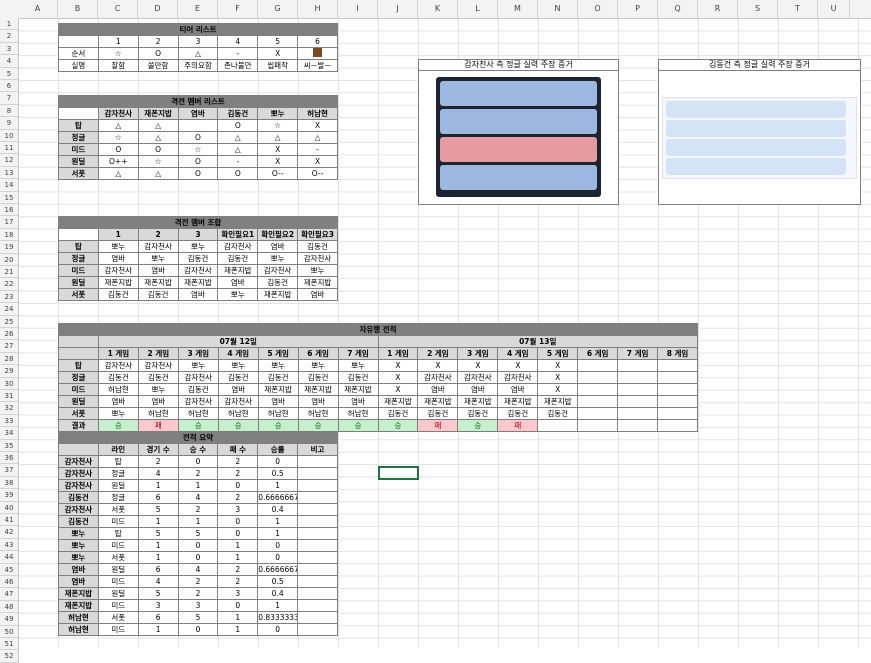 The width and height of the screenshot is (871, 663). Describe the element at coordinates (118, 377) in the screenshot. I see `record-cell: 김동건` at that location.